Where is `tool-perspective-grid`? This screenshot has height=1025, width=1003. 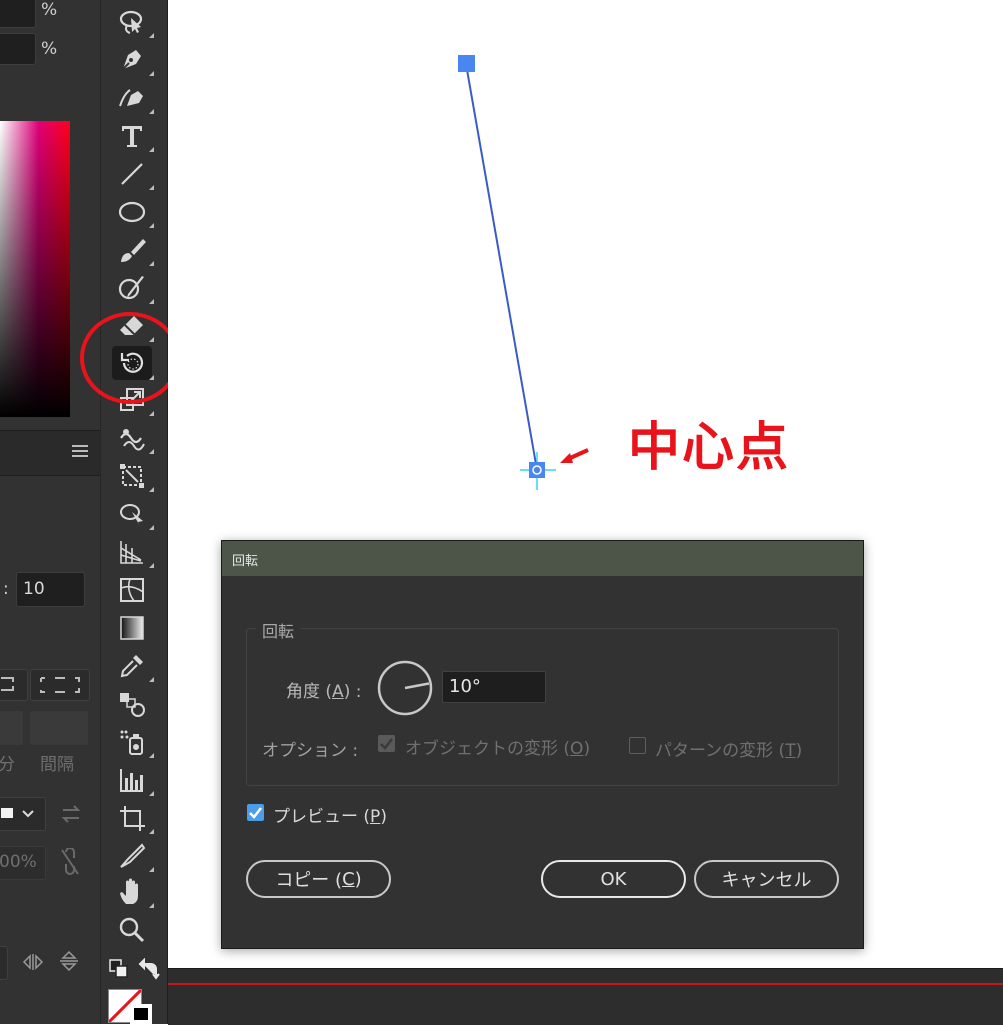
tool-perspective-grid is located at coordinates (133, 552).